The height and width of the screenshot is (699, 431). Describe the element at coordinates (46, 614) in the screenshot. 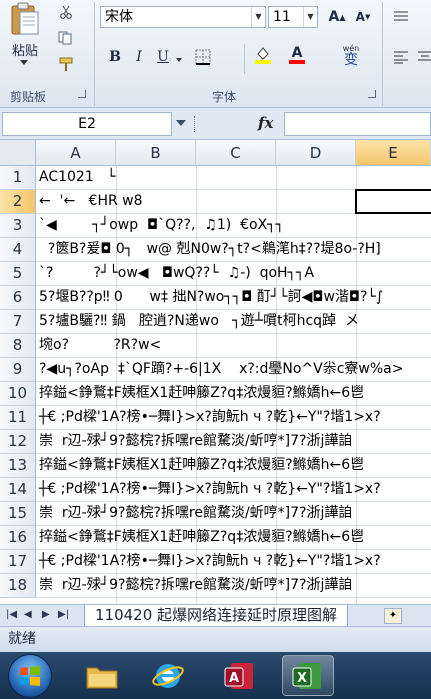

I see `next-sheet-icon: ▶` at that location.